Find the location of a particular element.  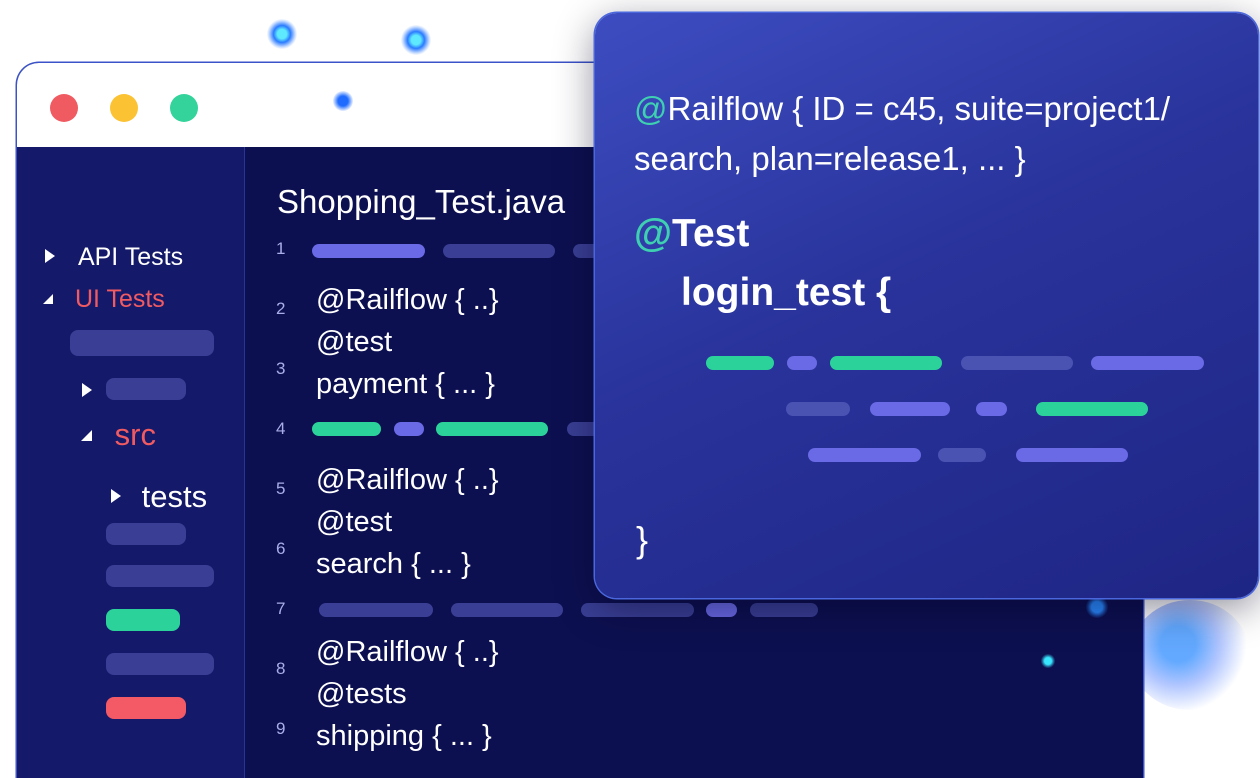

tree-item-api-tests: API Tests is located at coordinates (114, 257).